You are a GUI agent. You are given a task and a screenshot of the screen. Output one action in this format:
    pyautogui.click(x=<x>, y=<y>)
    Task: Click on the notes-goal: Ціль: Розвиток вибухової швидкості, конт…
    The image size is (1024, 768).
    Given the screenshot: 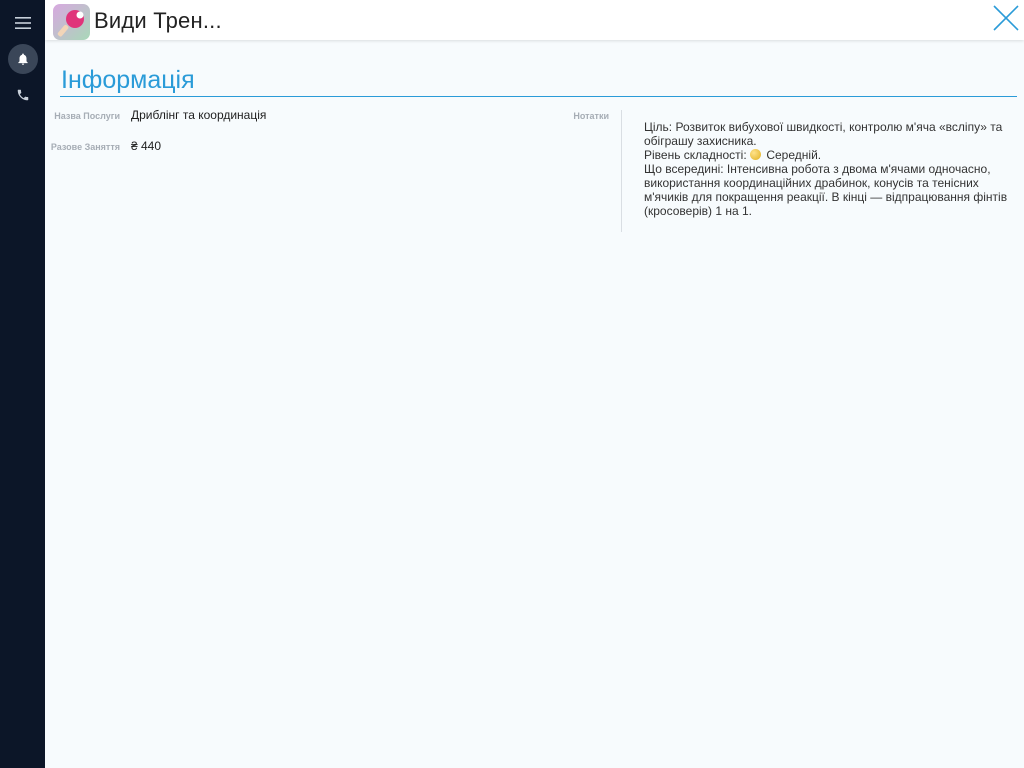 What is the action you would take?
    pyautogui.click(x=823, y=134)
    